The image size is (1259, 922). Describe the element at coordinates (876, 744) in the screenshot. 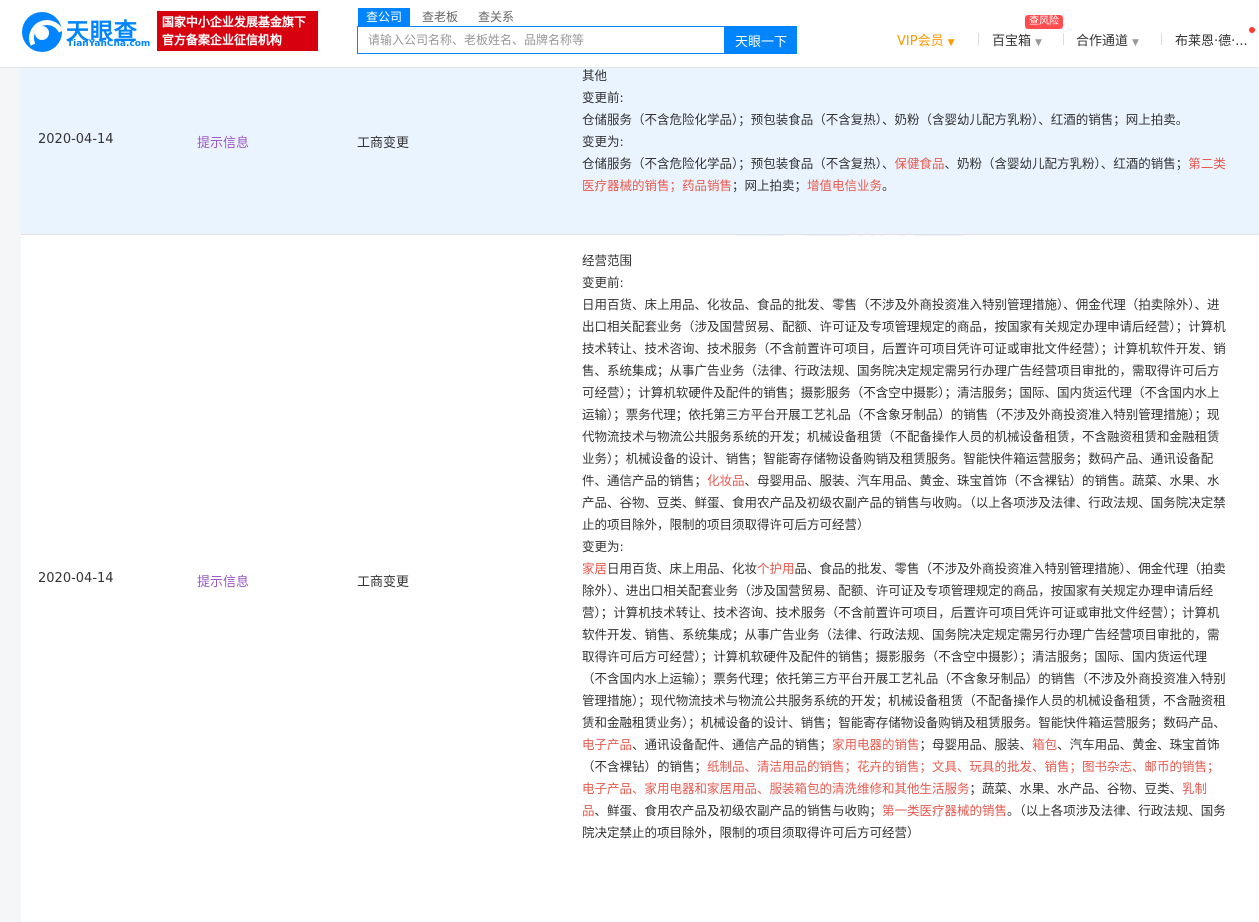

I see `highlight-segment: 家用电器的销售` at that location.